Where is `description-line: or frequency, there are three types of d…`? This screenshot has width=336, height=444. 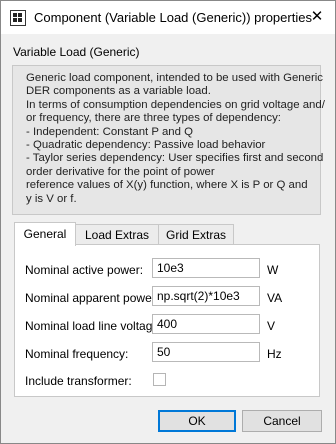
description-line: or frequency, there are three types of d… is located at coordinates (153, 118).